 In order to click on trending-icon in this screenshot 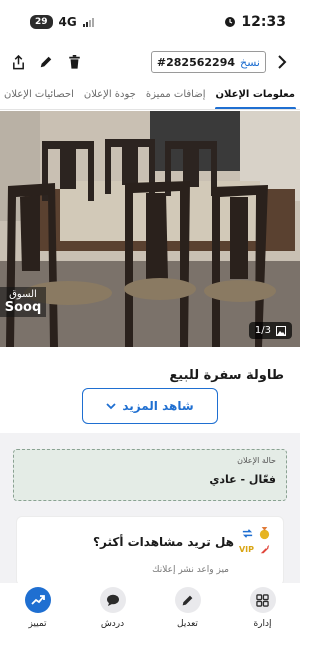, I will do `click(37, 600)`.